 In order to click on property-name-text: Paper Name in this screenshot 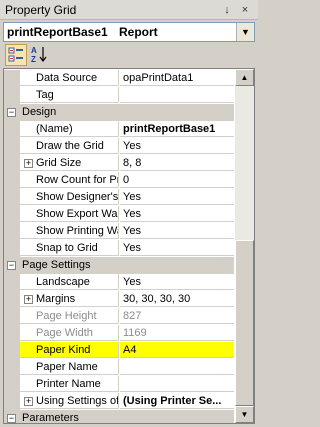, I will do `click(67, 367)`.